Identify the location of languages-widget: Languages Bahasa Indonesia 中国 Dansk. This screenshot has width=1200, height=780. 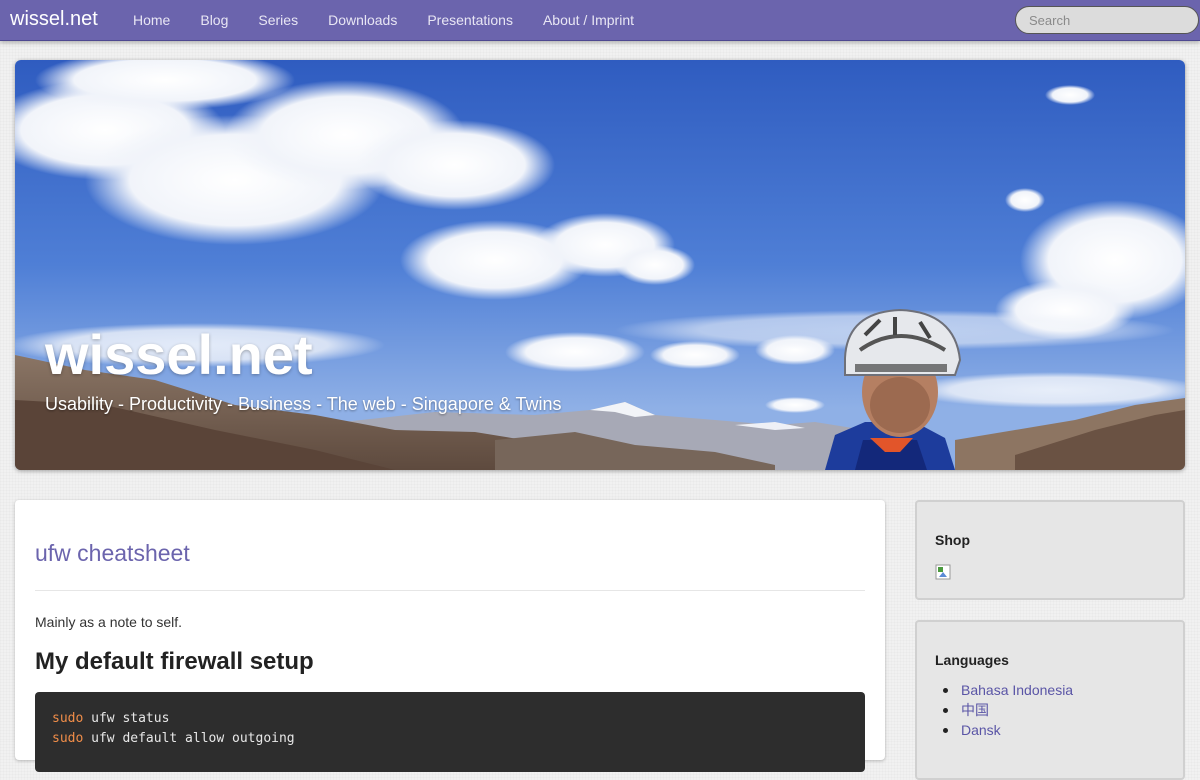
(1050, 700).